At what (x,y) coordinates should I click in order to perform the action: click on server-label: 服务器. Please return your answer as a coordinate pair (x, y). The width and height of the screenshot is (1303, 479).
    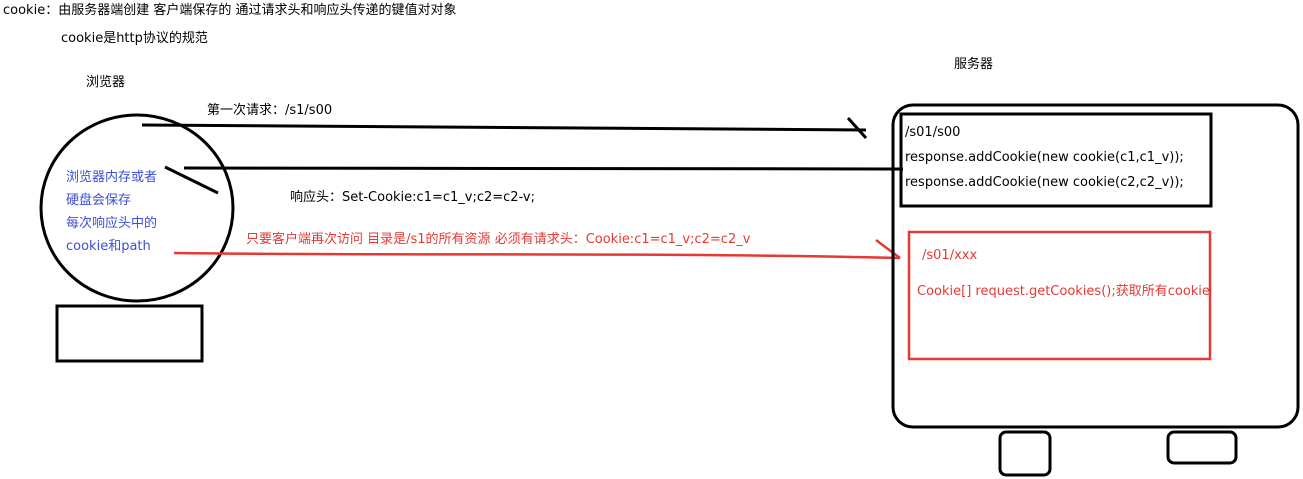
    Looking at the image, I should click on (974, 64).